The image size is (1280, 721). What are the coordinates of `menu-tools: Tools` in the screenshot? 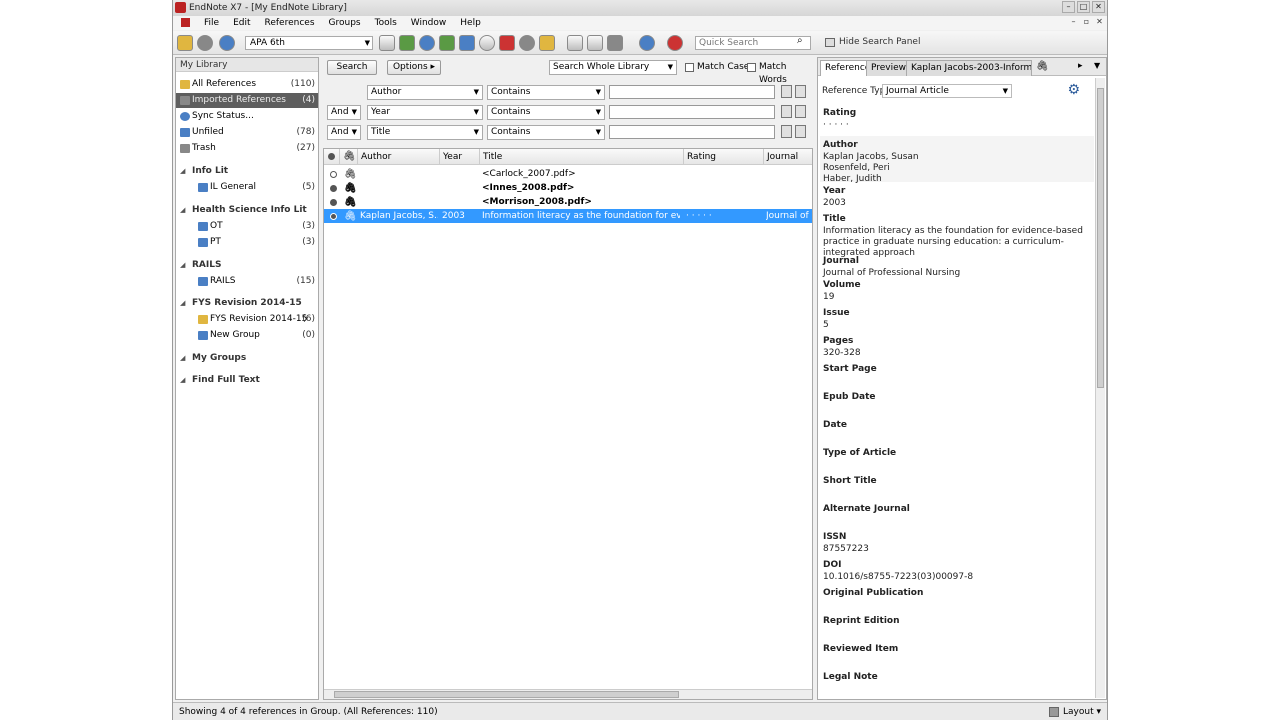 It's located at (386, 23).